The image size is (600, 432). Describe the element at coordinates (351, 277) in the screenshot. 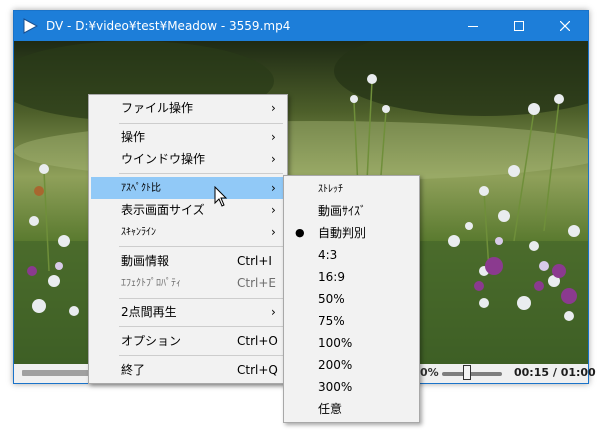

I see `submenu-item-16-9: 16:9` at that location.